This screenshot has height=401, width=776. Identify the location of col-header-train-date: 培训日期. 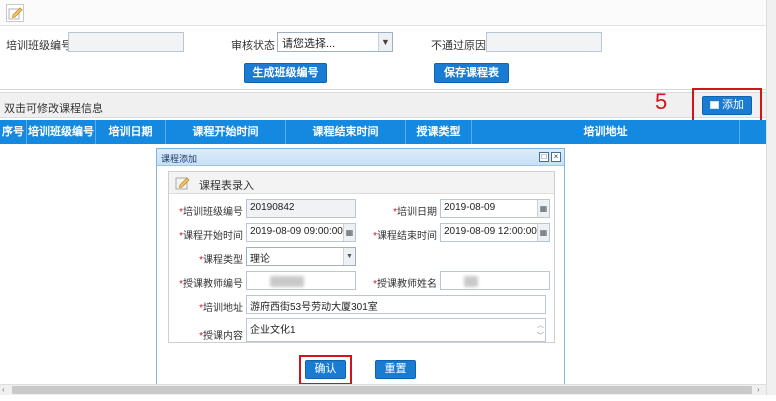
(131, 132).